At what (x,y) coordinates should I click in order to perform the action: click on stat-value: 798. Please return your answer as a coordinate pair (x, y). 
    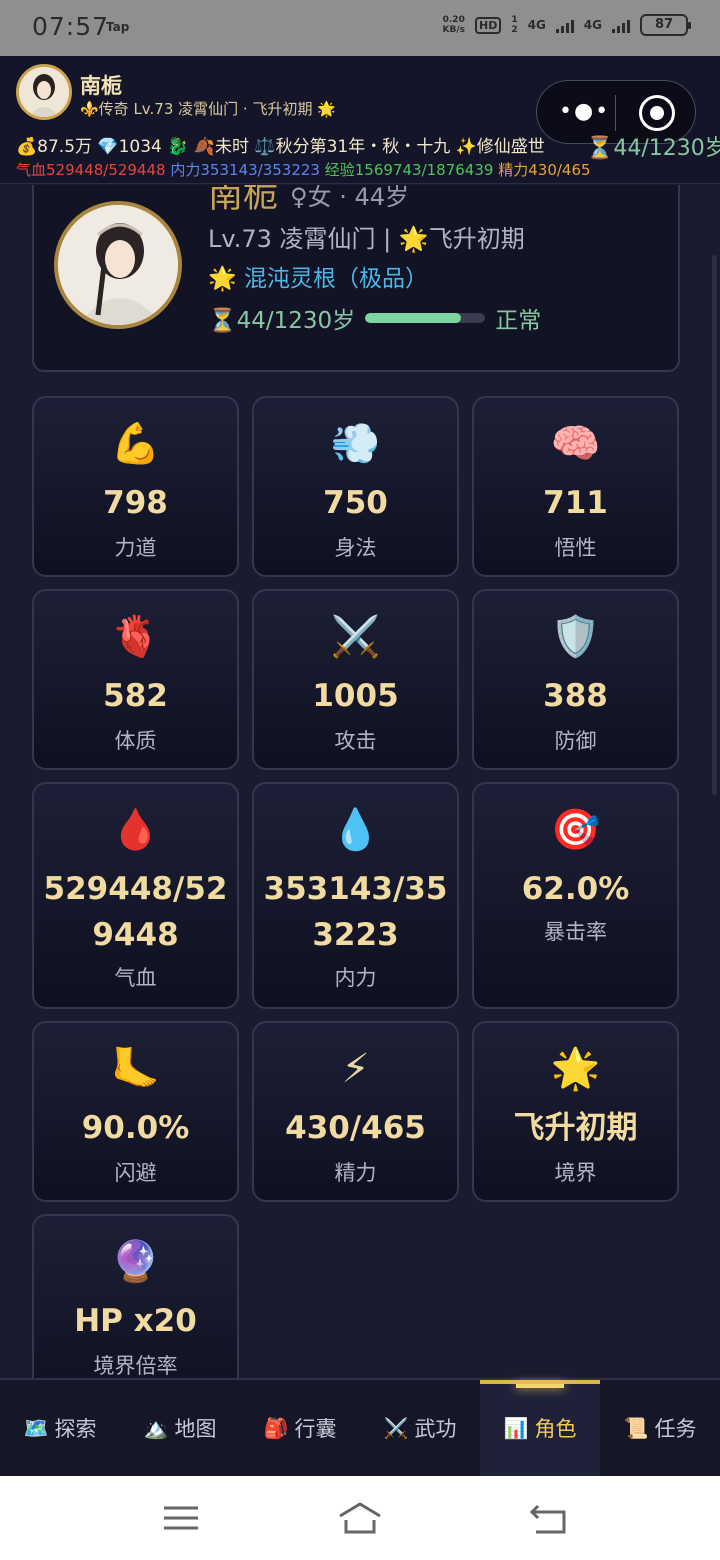
    Looking at the image, I should click on (135, 503).